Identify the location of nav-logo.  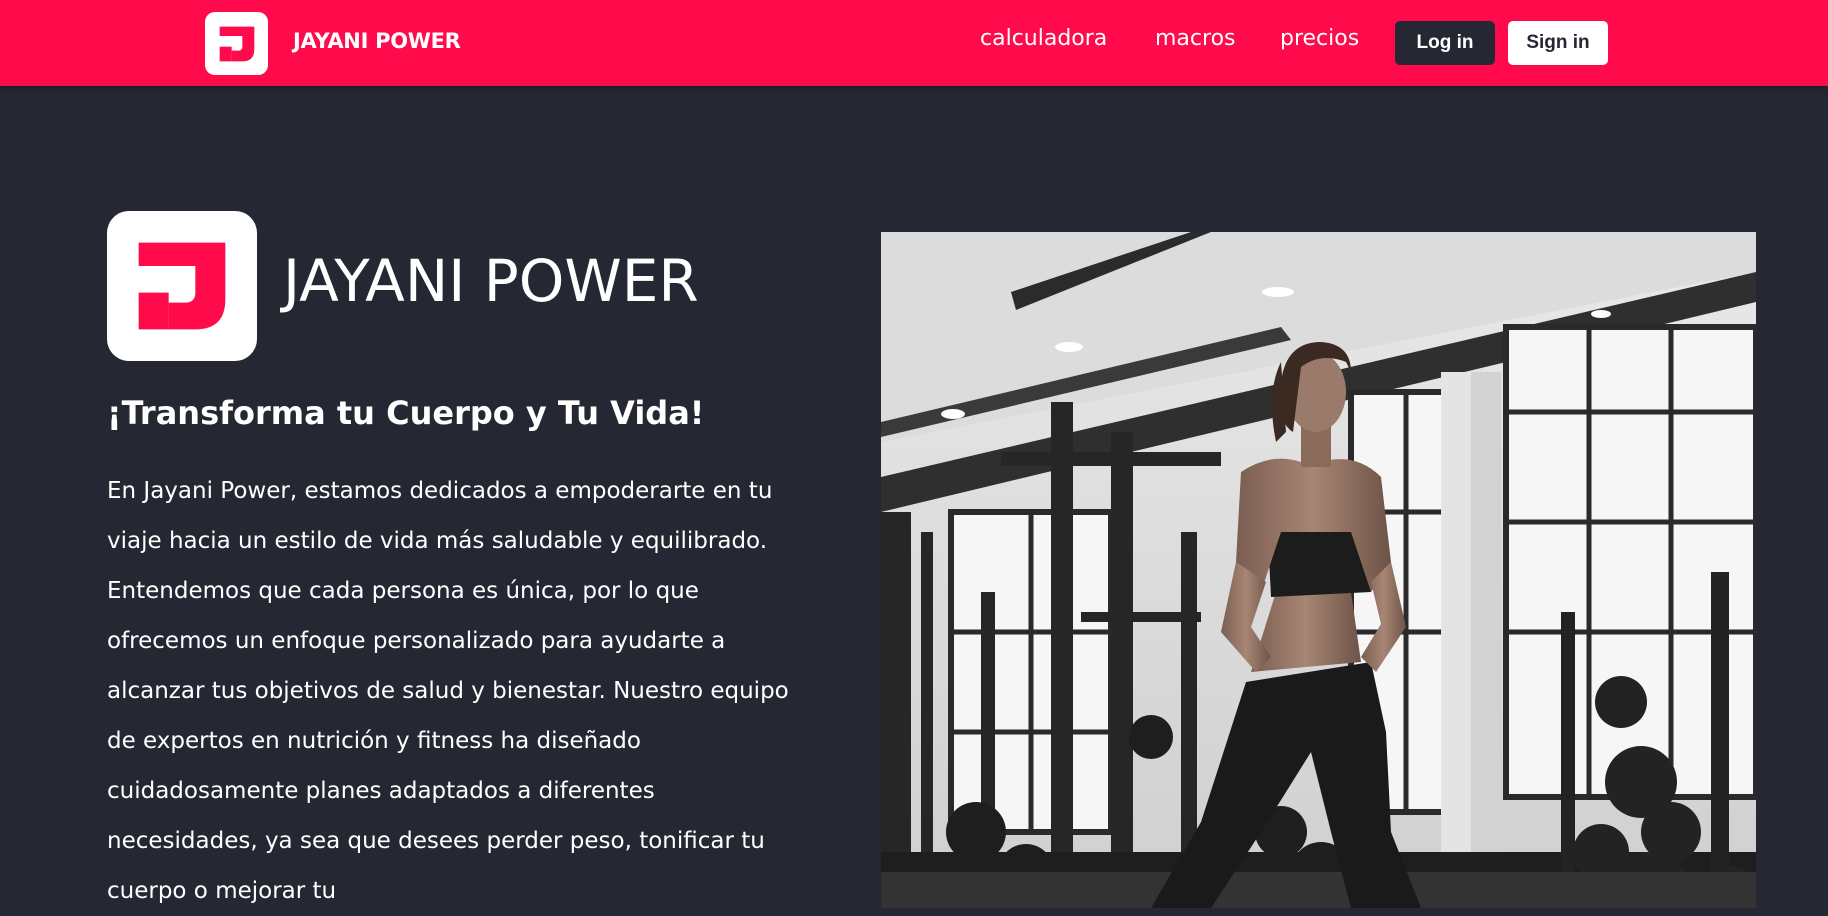
(236, 43).